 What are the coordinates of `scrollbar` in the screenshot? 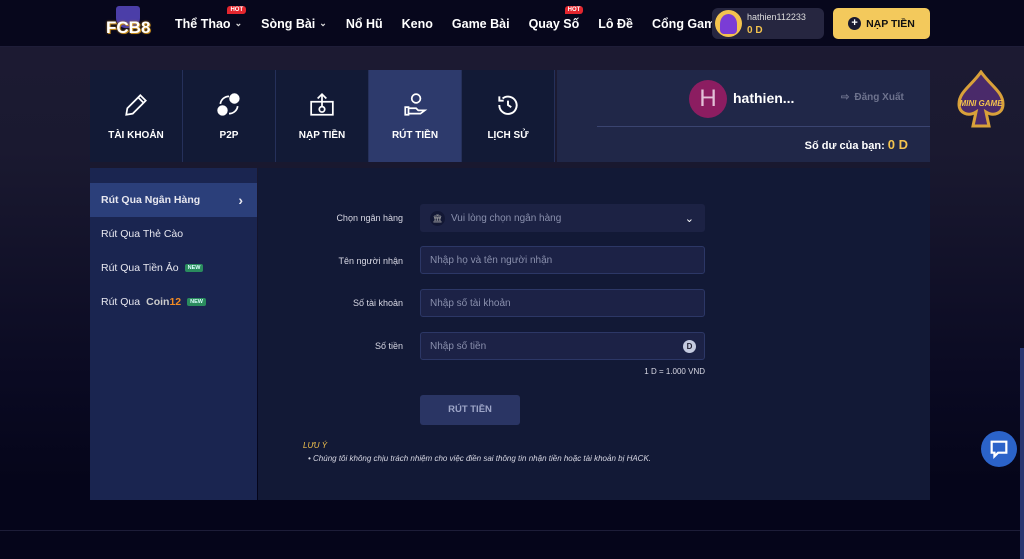 It's located at (1022, 453).